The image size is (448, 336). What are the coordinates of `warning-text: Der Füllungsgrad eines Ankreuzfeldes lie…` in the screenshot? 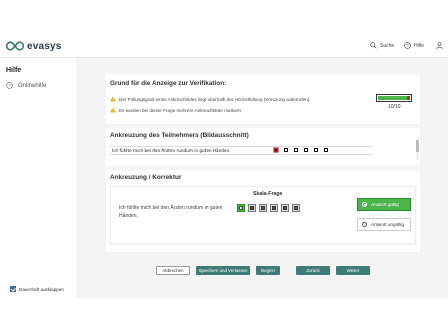 It's located at (215, 99).